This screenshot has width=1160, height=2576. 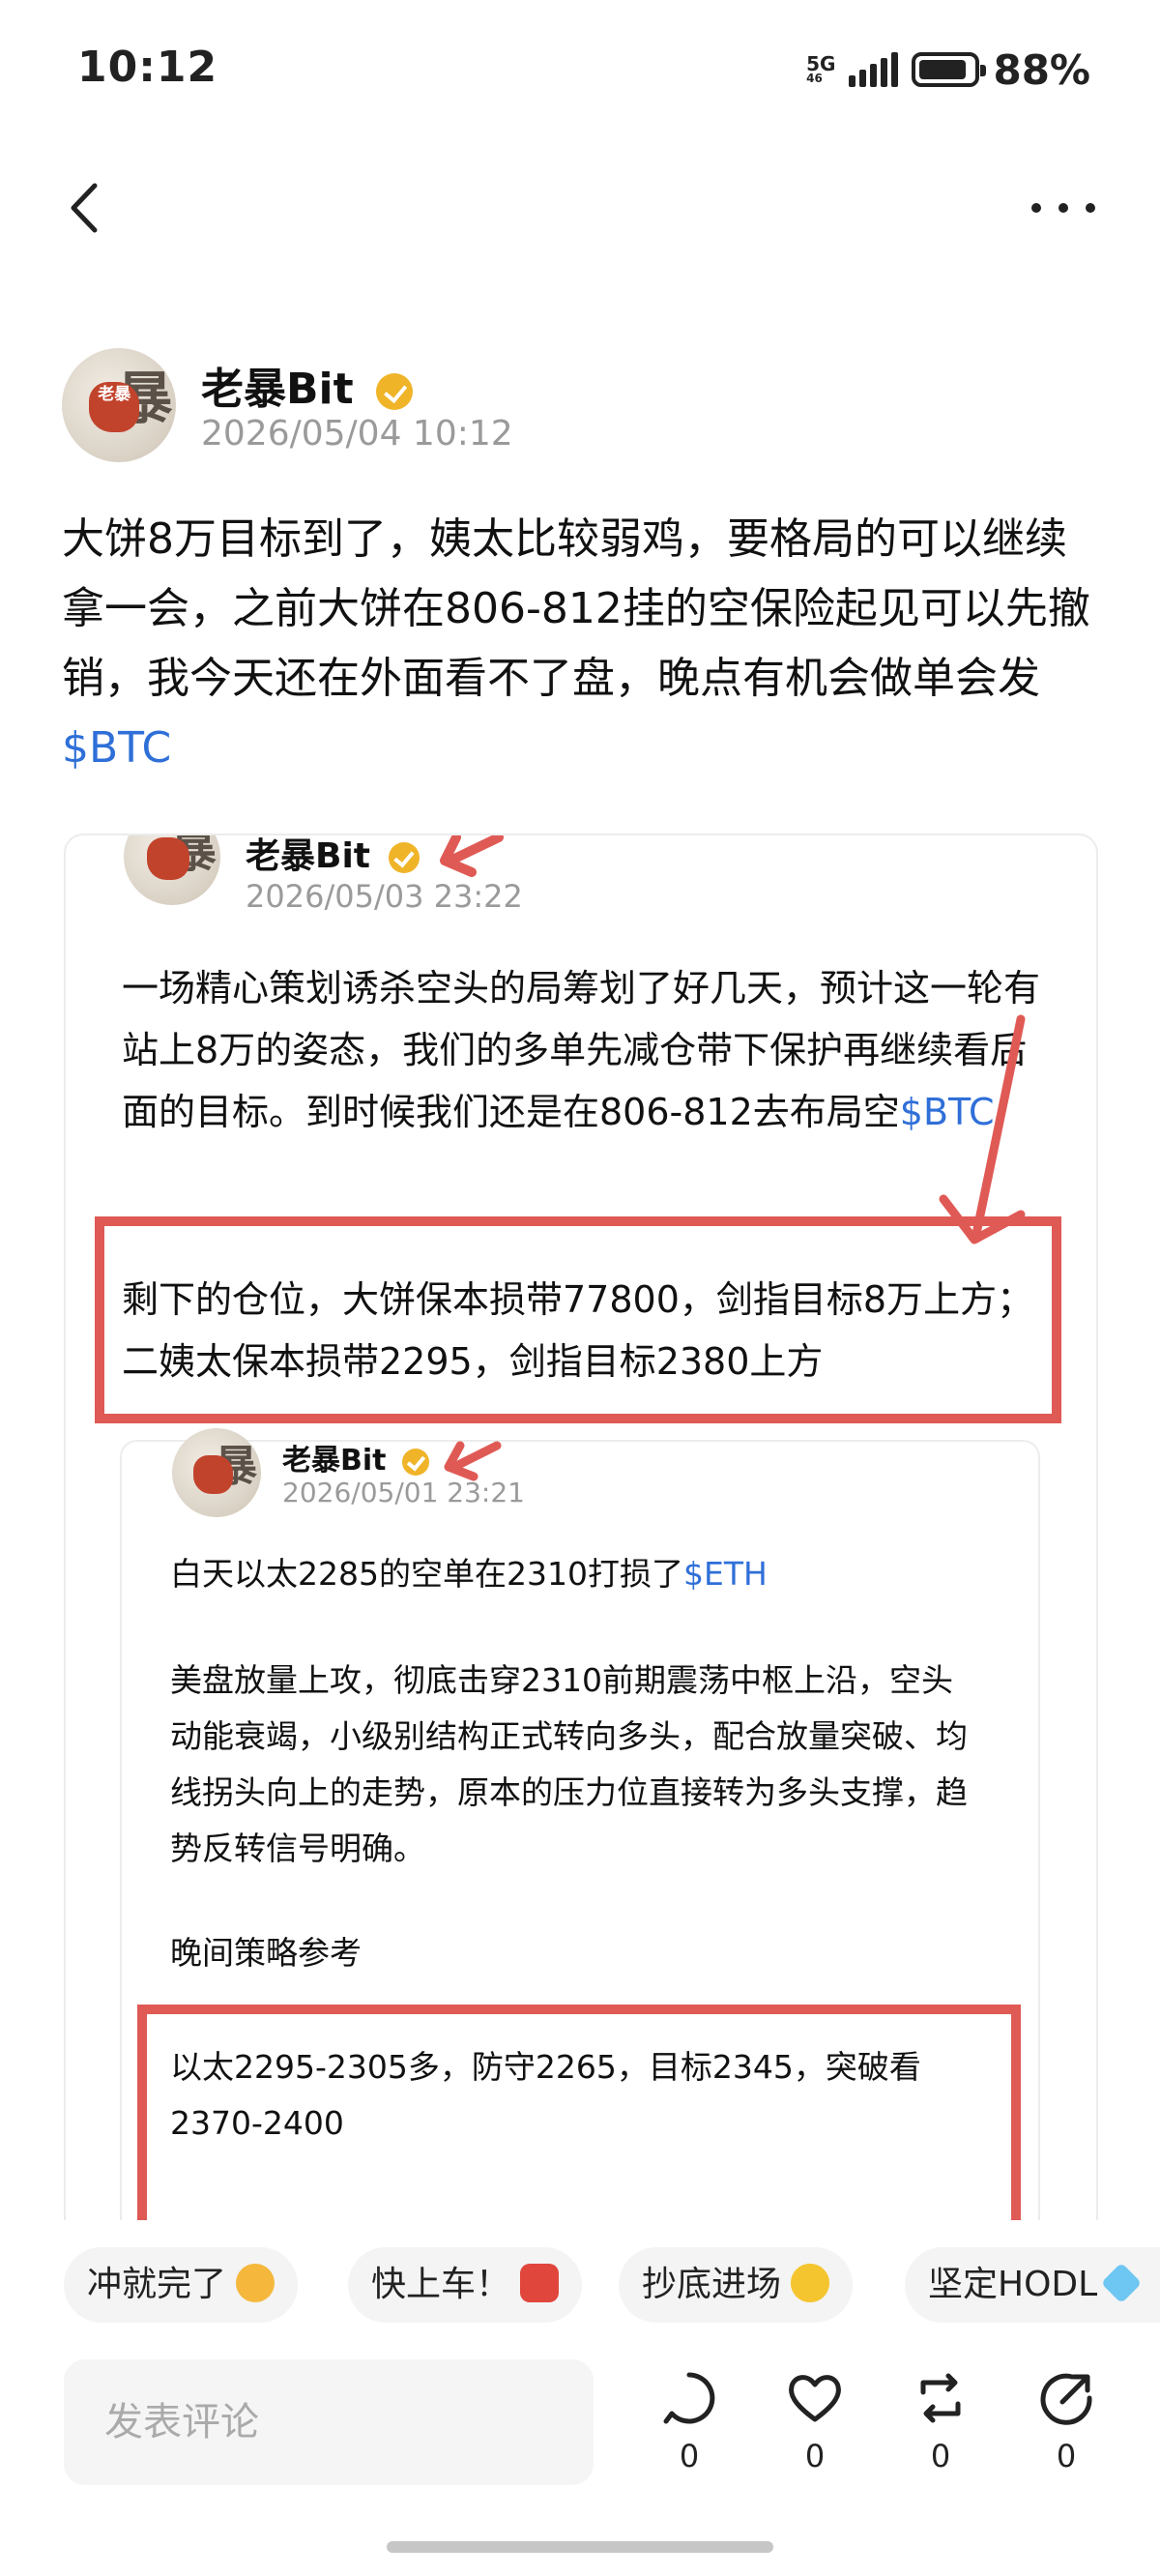 What do you see at coordinates (384, 896) in the screenshot?
I see `quote-time: 2026/05/03 23:22` at bounding box center [384, 896].